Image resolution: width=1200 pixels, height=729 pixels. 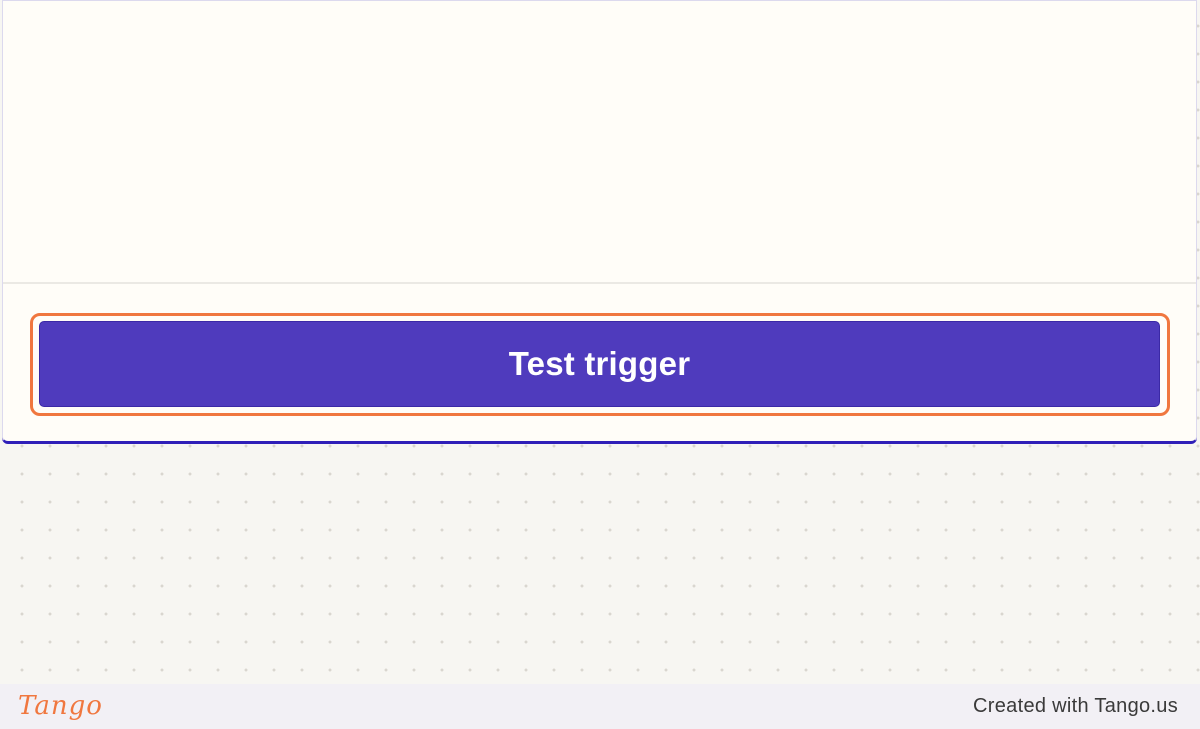 I want to click on created-with-credit: Created with Tango.us, so click(x=1075, y=706).